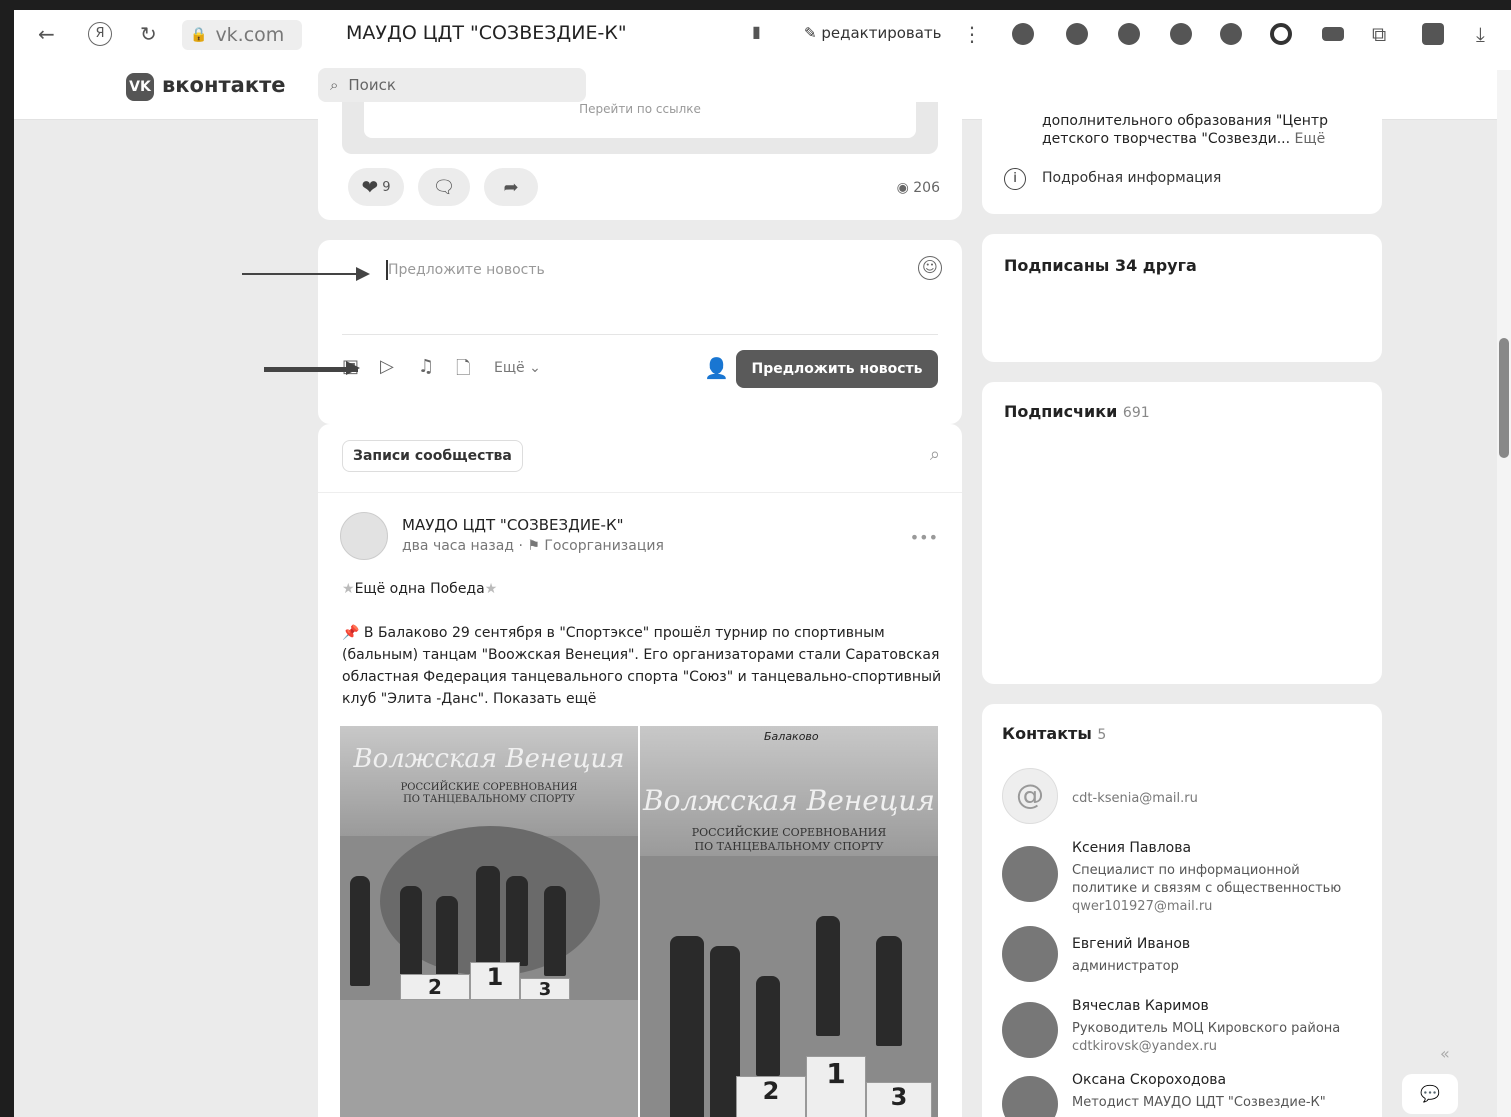  Describe the element at coordinates (1136, 413) in the screenshot. I see `subscribers-count: 691` at that location.